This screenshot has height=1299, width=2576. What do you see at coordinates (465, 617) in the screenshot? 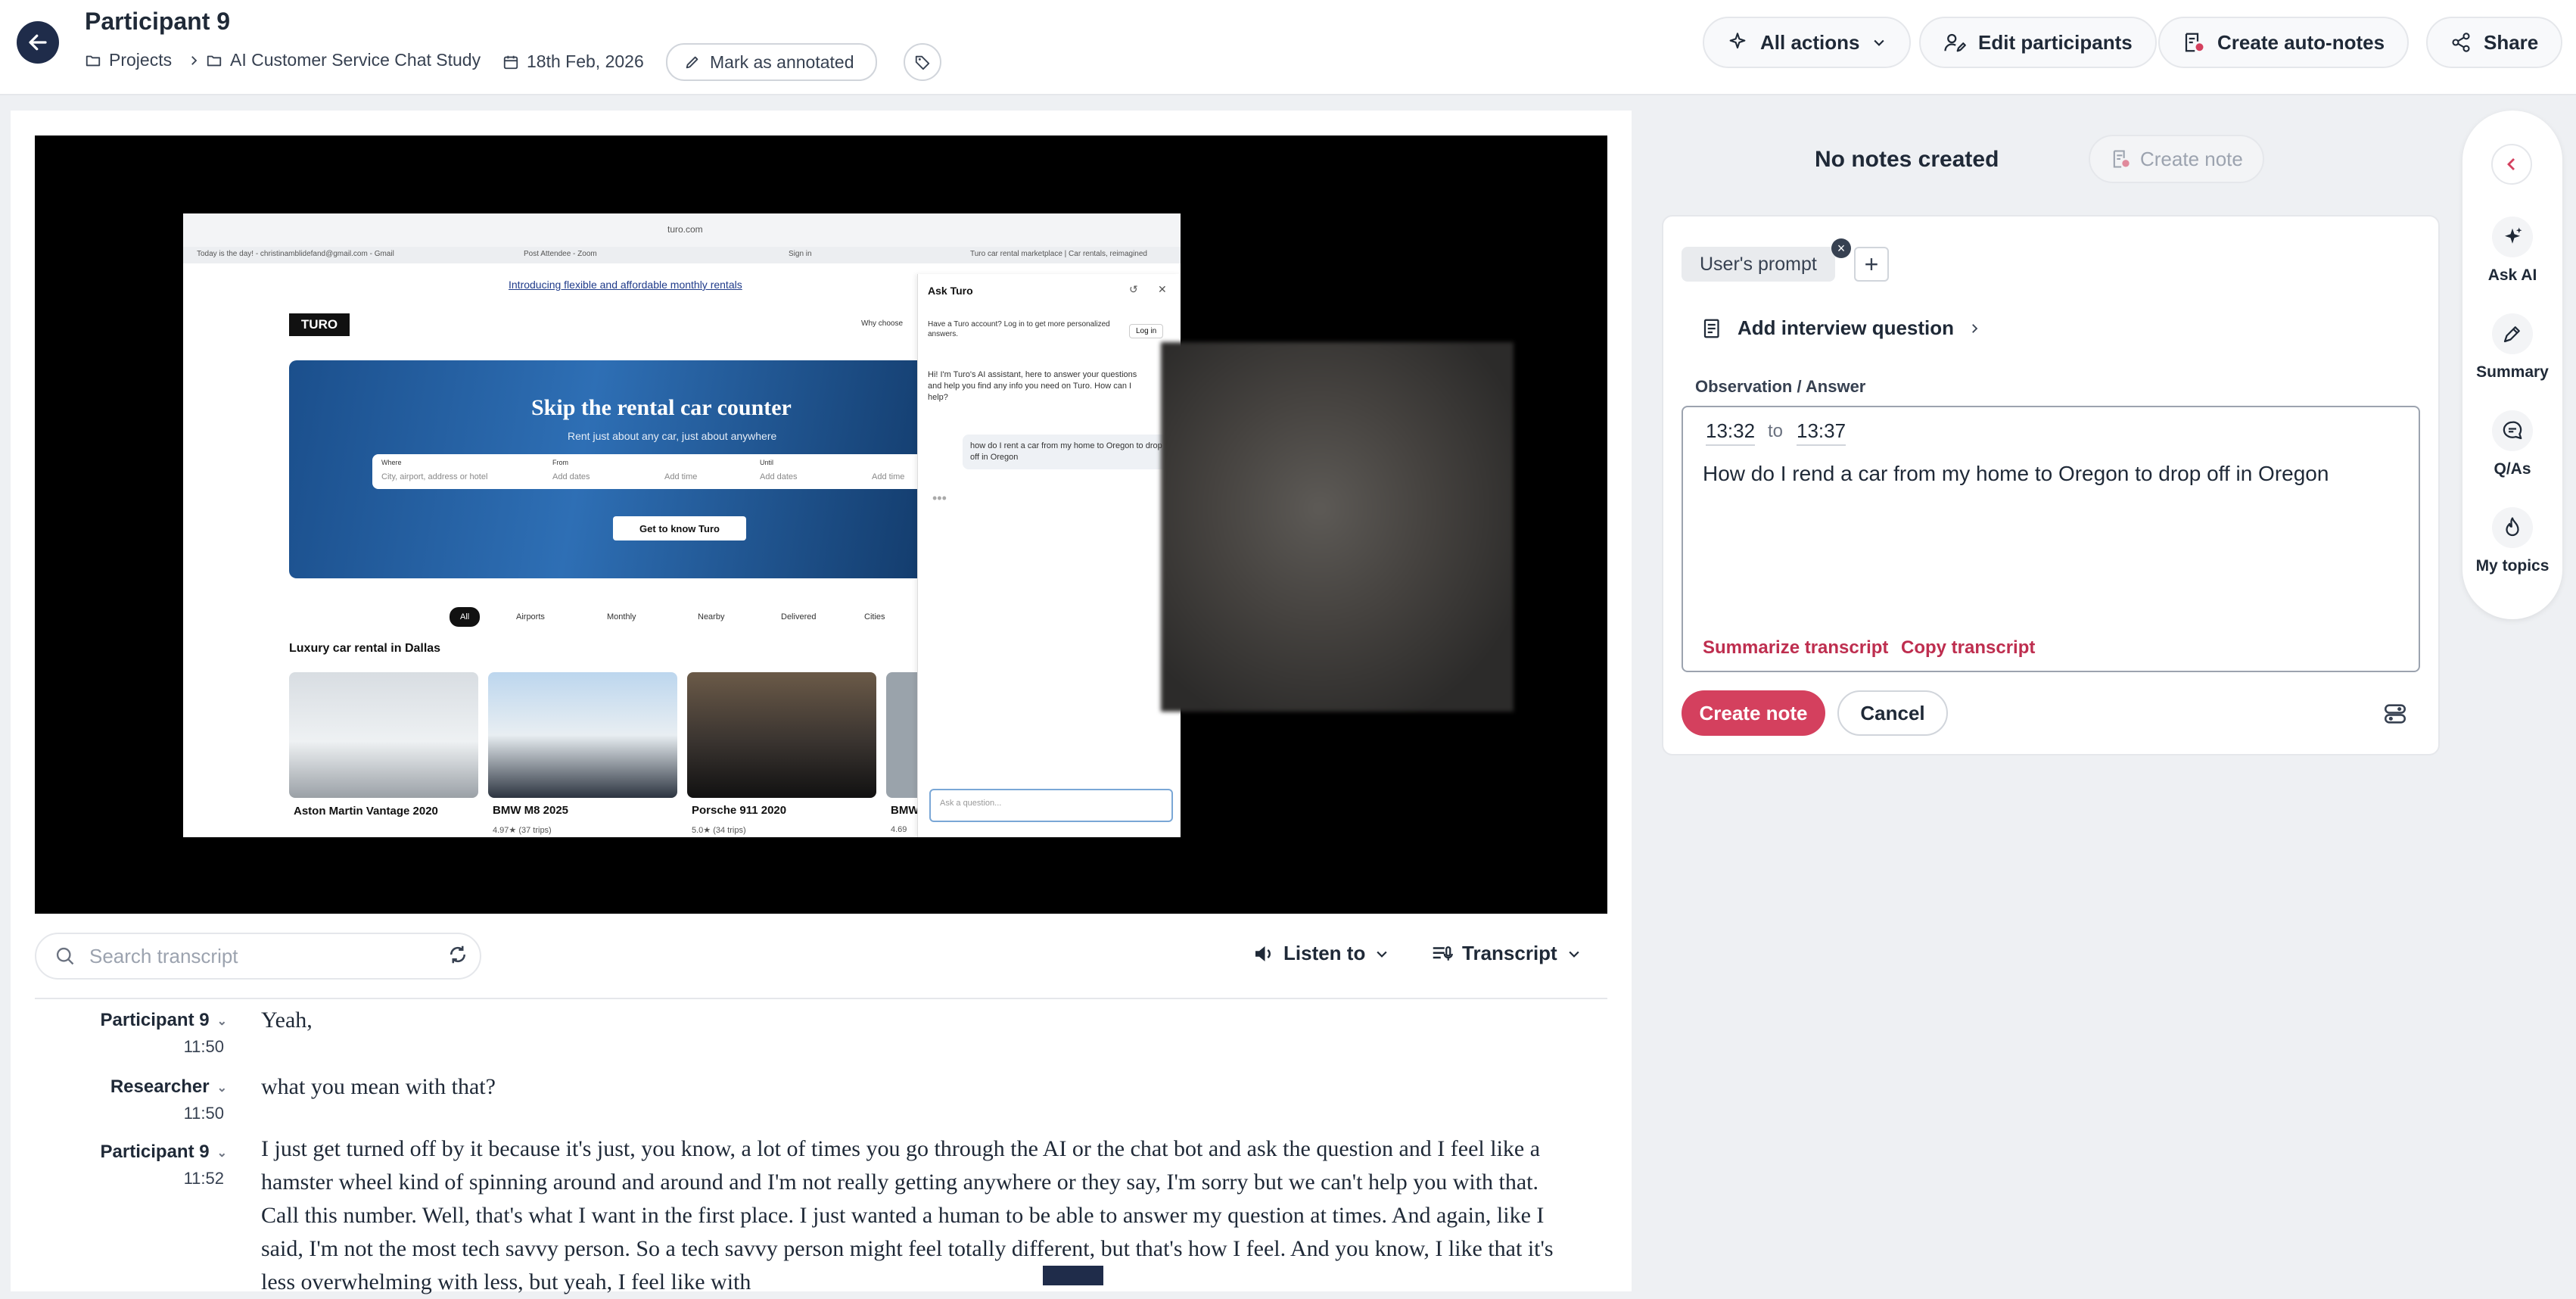
I see `filter-chip: All` at bounding box center [465, 617].